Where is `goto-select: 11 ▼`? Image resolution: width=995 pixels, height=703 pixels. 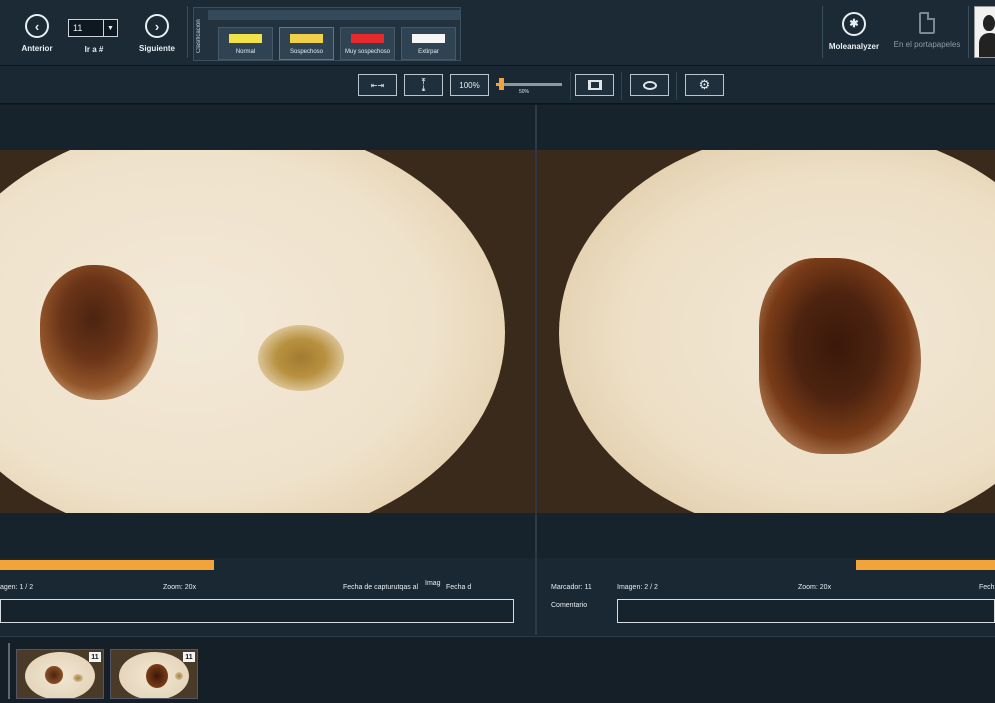 goto-select: 11 ▼ is located at coordinates (93, 28).